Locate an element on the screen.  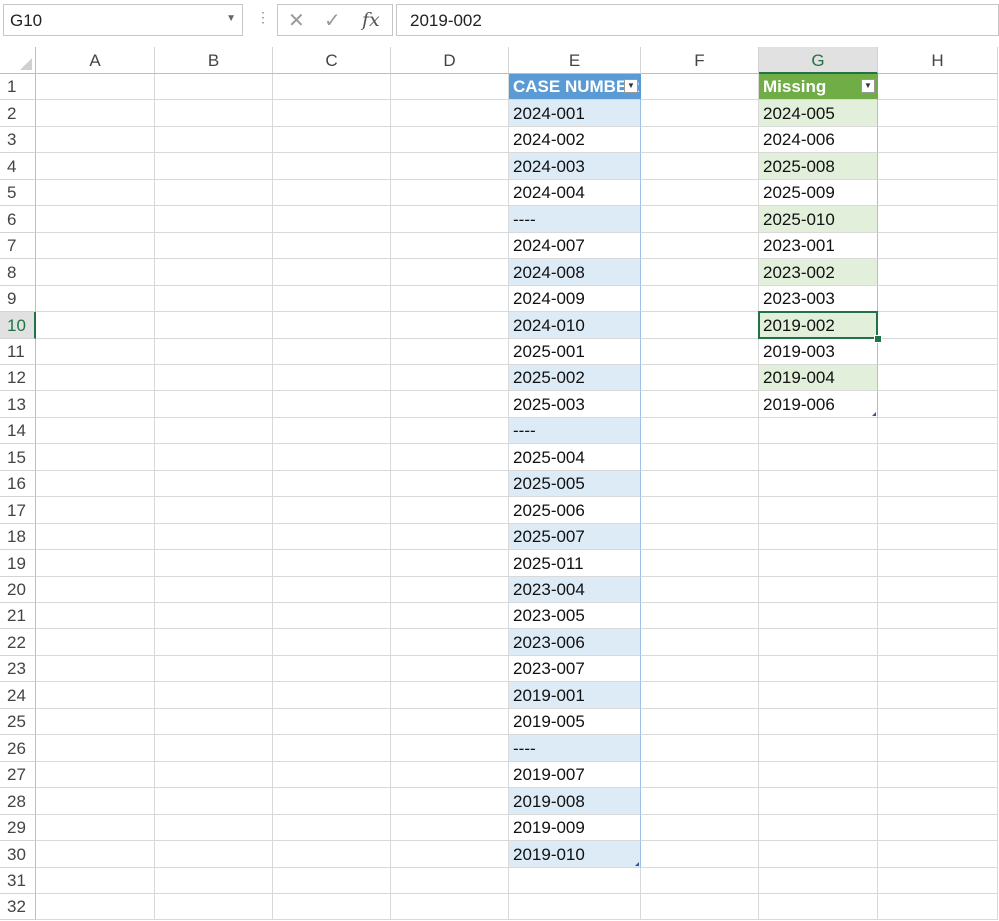
cell-g30 is located at coordinates (818, 854).